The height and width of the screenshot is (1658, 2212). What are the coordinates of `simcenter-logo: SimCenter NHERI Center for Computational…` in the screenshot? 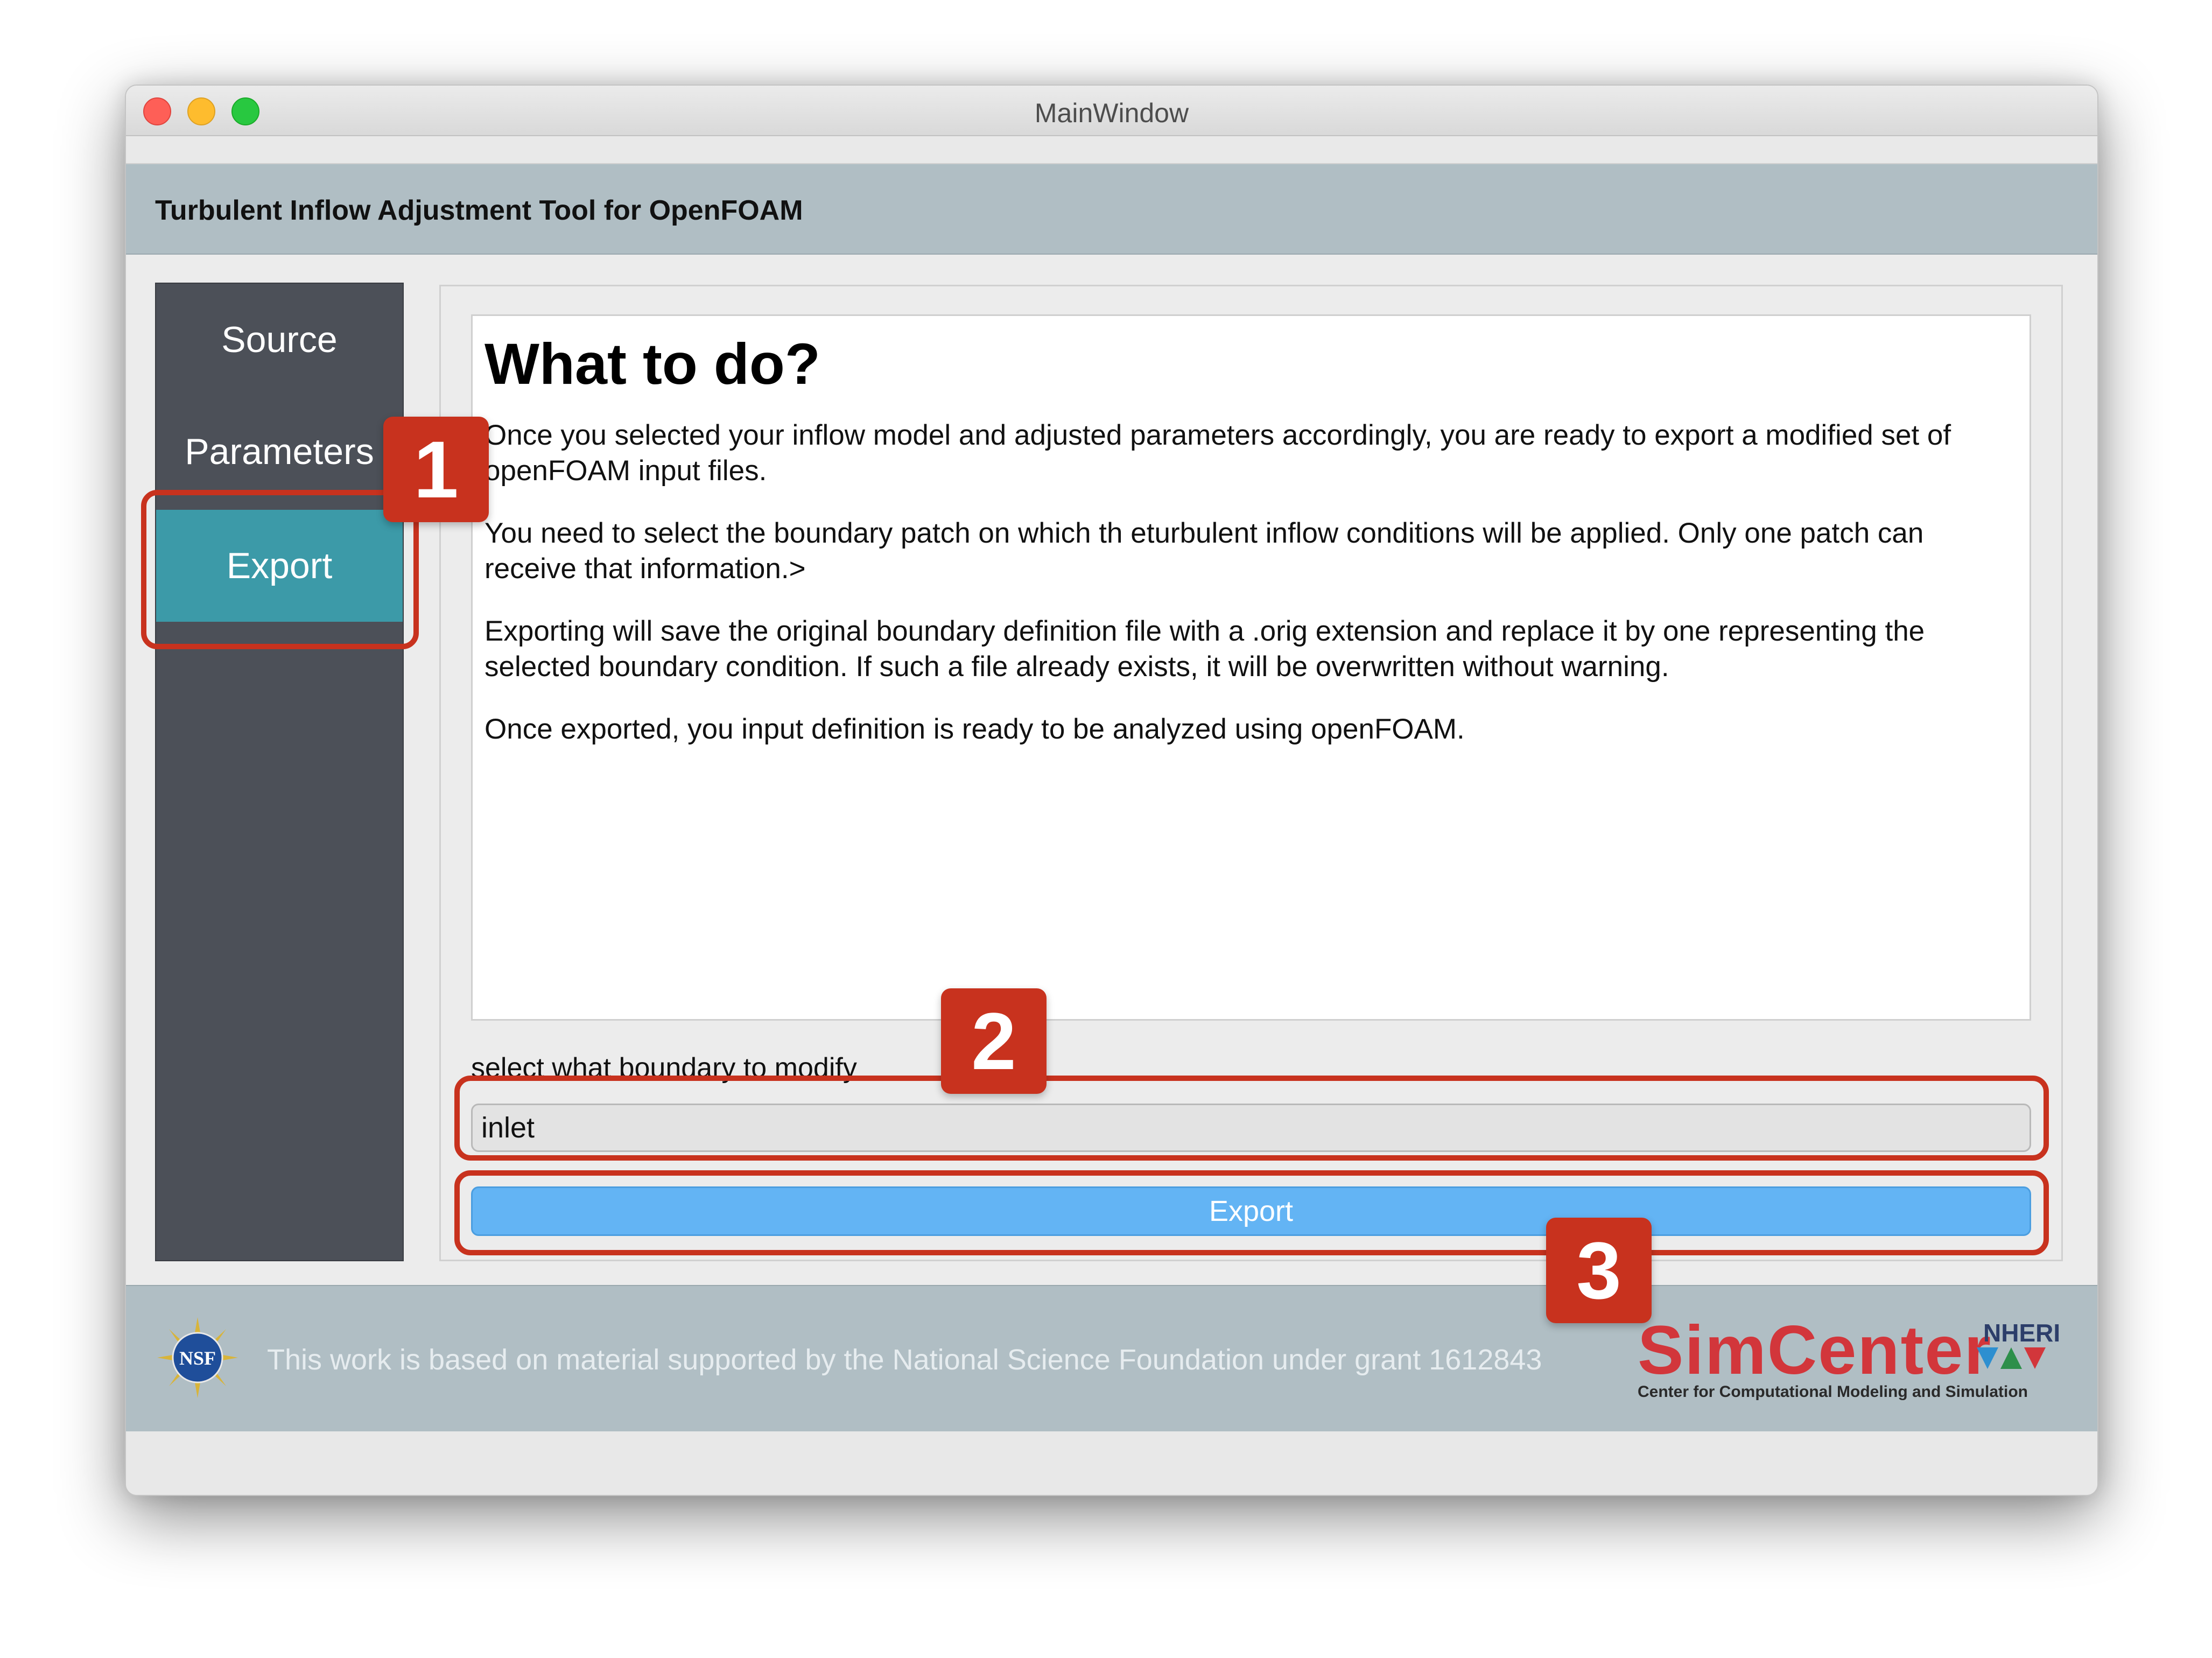 It's located at (1849, 1360).